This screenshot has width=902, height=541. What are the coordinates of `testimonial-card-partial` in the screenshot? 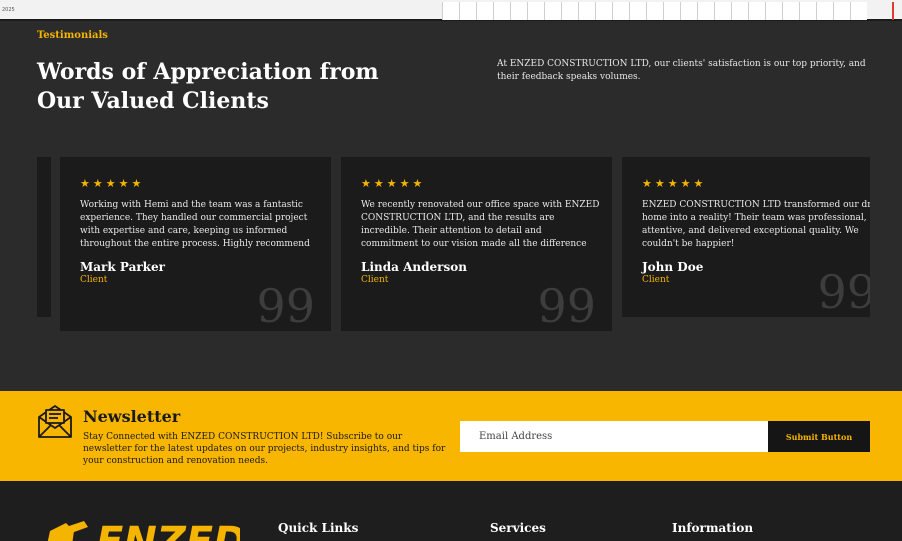 It's located at (44, 237).